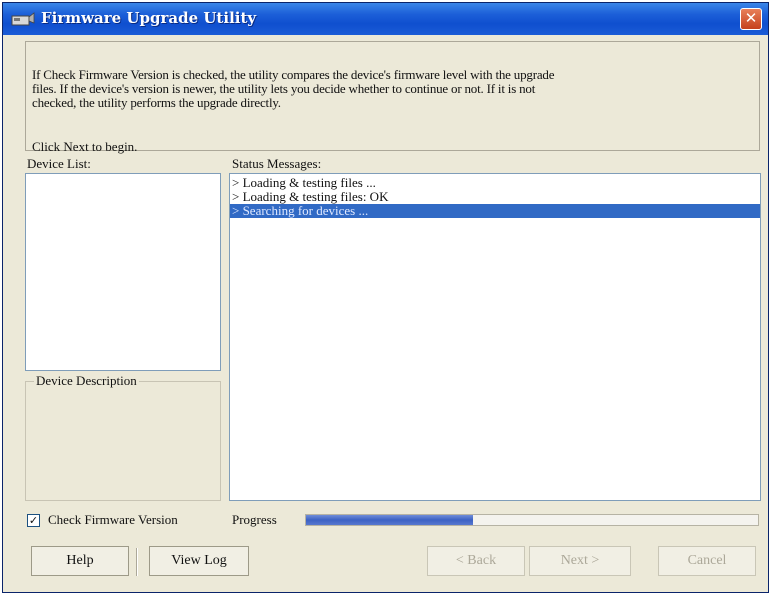  I want to click on window-title: Firmware Upgrade Utility, so click(149, 18).